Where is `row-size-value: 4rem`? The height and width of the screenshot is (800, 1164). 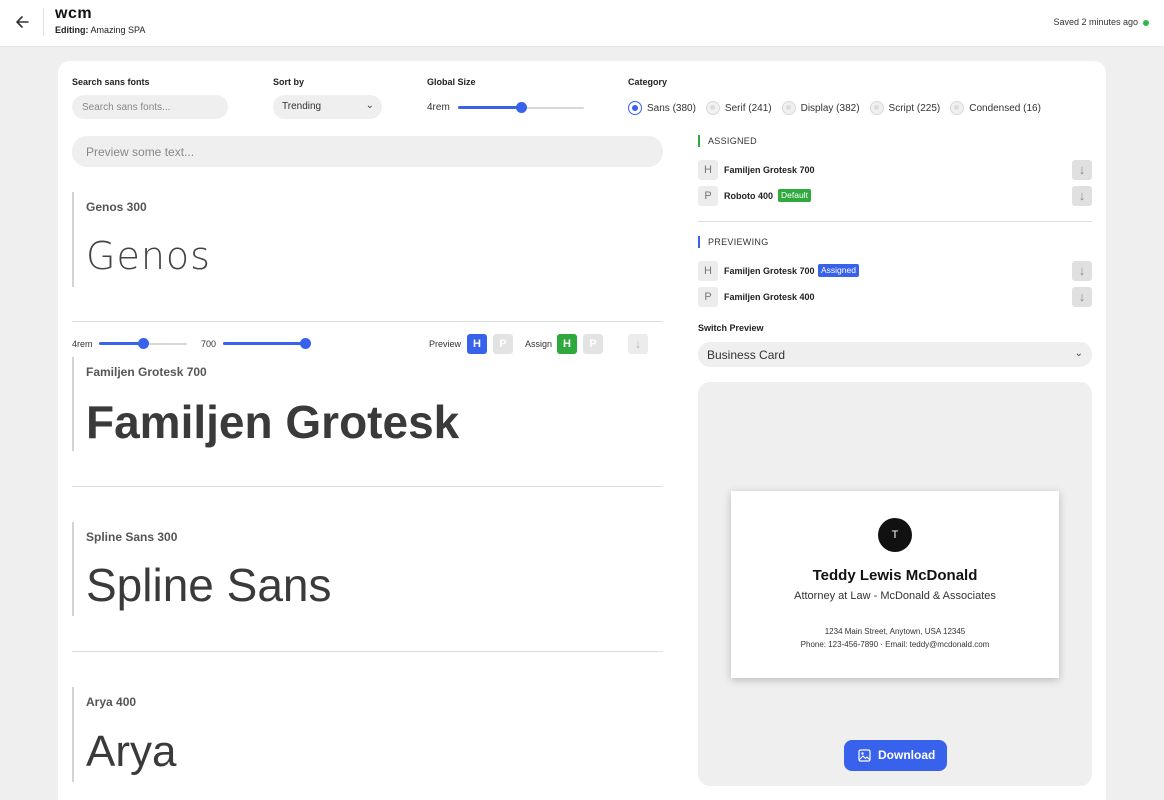 row-size-value: 4rem is located at coordinates (82, 344).